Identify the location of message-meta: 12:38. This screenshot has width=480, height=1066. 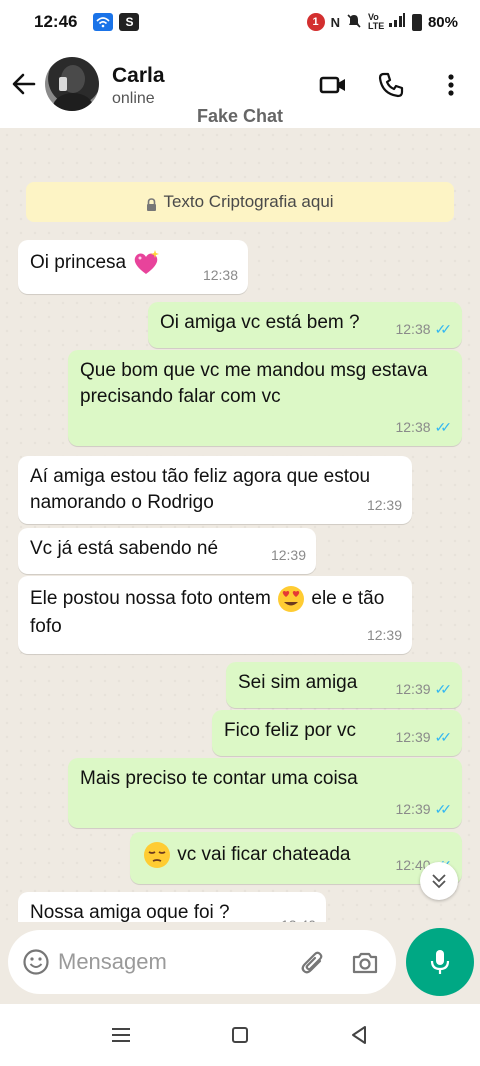
(220, 275).